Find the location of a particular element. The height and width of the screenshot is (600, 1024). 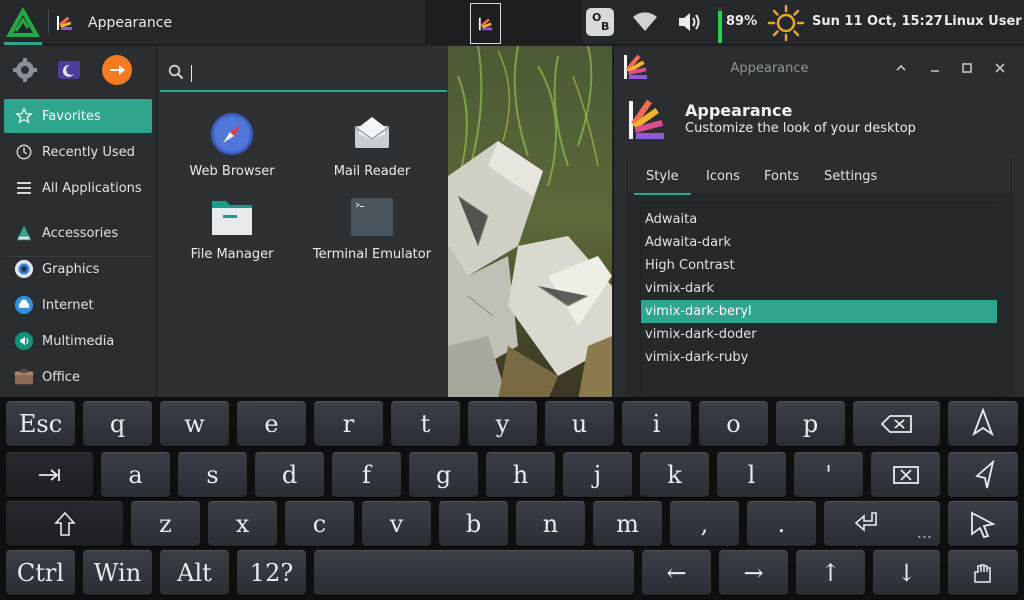

category-accessories: Accessories is located at coordinates (78, 233).